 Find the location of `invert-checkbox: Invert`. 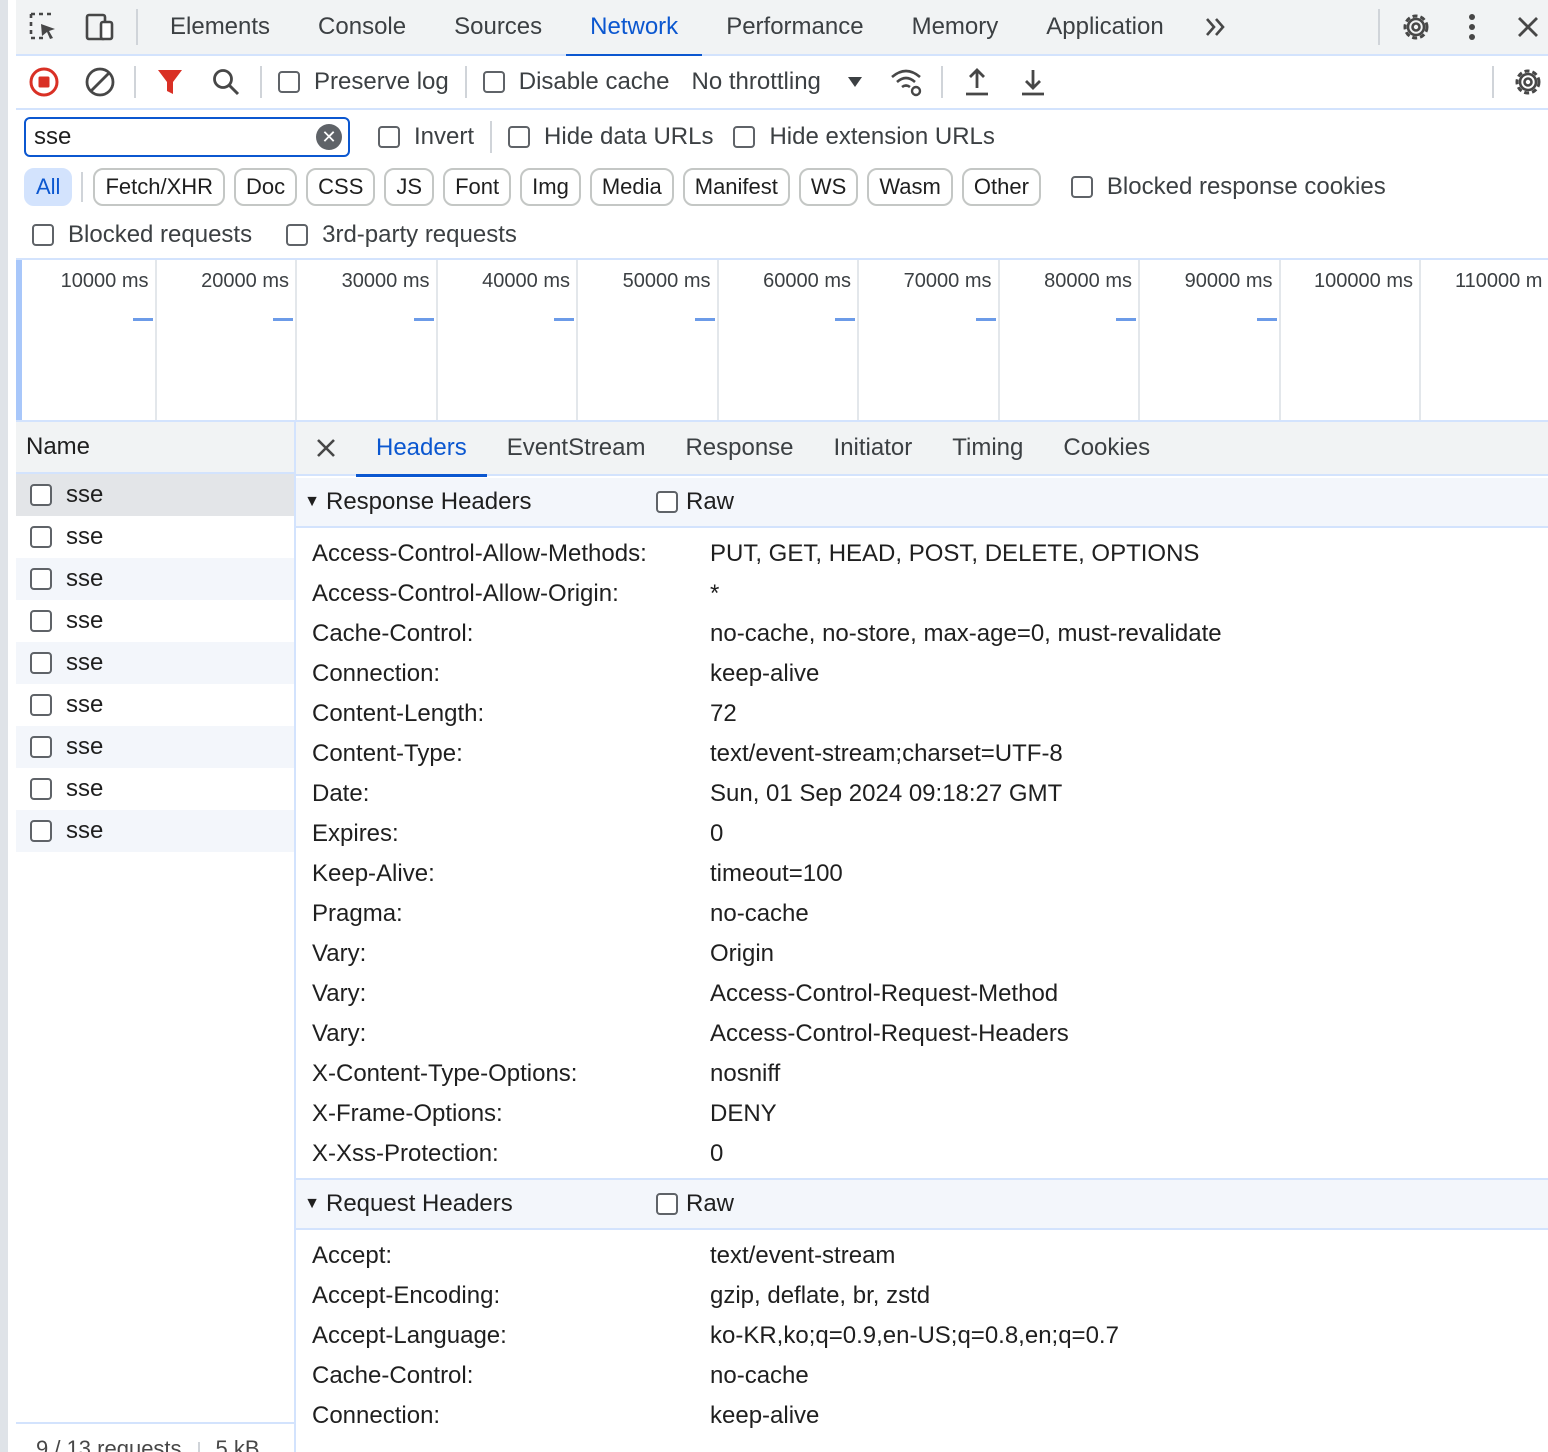

invert-checkbox: Invert is located at coordinates (426, 137).